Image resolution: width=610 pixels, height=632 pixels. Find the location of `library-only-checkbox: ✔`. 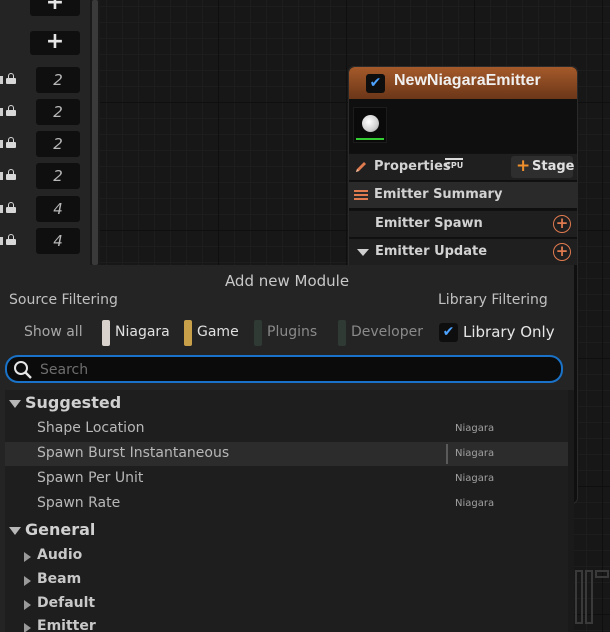

library-only-checkbox: ✔ is located at coordinates (448, 332).